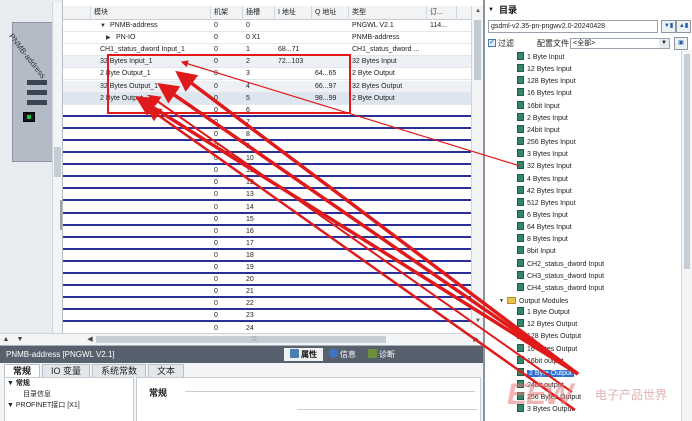 This screenshot has height=421, width=692. Describe the element at coordinates (69, 405) in the screenshot. I see `nav-item-profinet-interface: ▼ PROFINET接口 [X1]` at that location.